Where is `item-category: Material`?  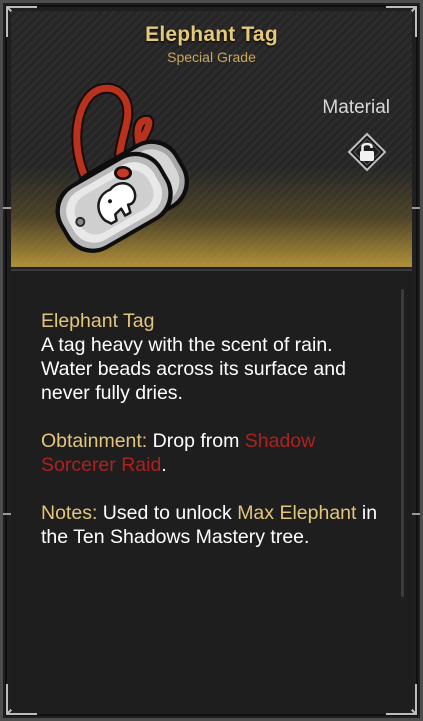 item-category: Material is located at coordinates (356, 107).